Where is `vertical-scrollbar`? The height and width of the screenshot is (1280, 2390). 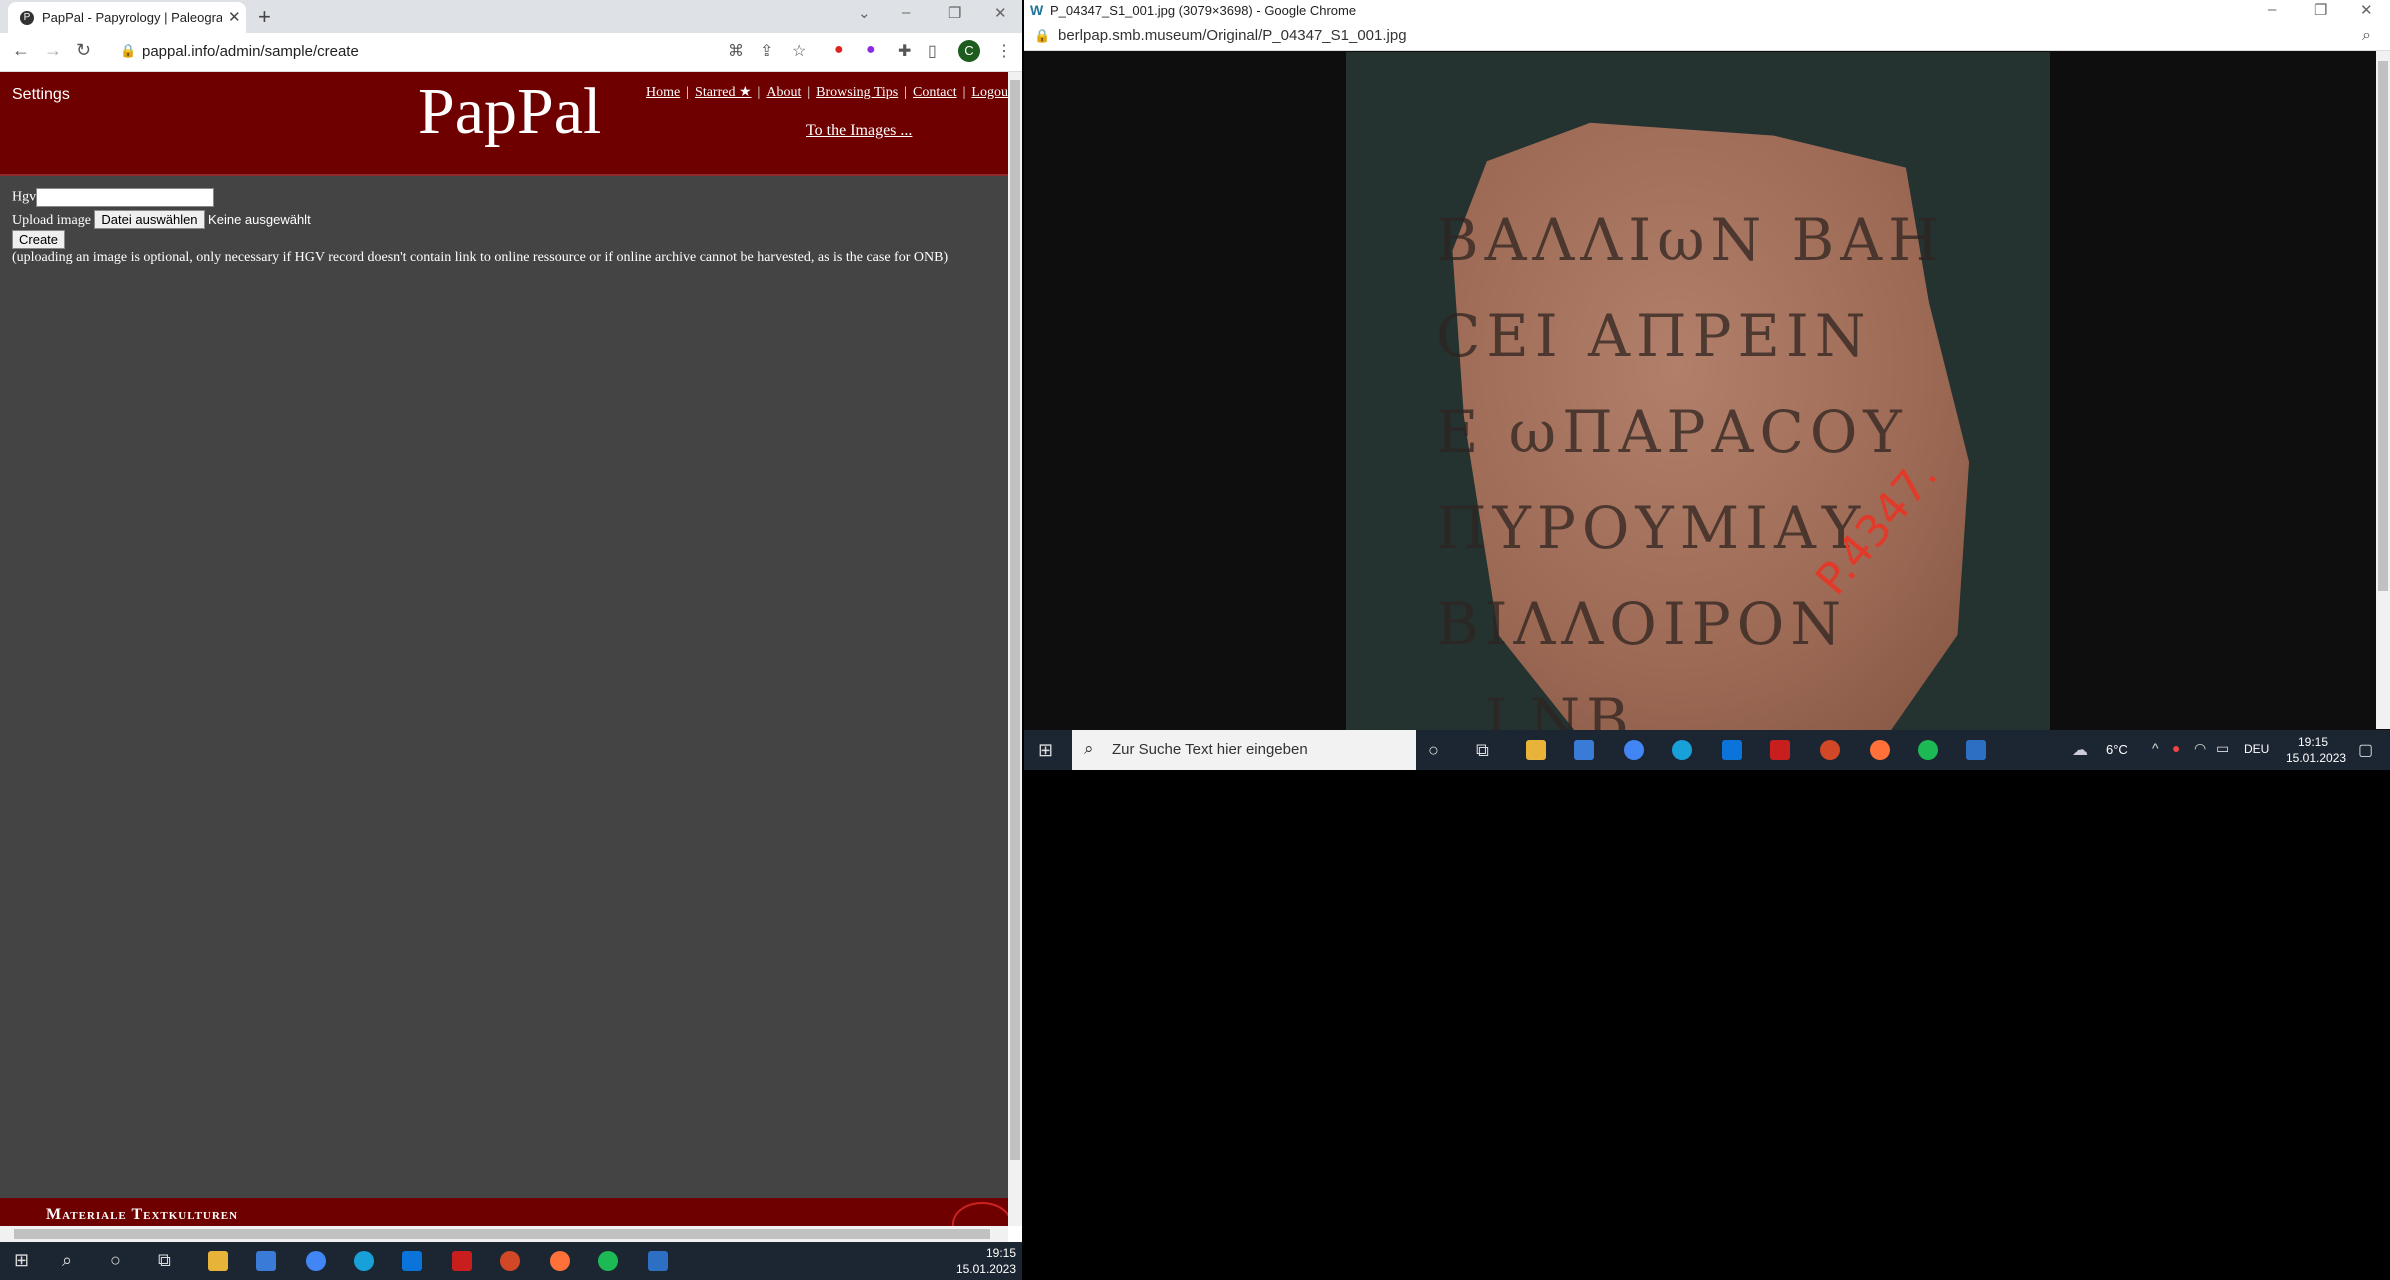
vertical-scrollbar is located at coordinates (1015, 649).